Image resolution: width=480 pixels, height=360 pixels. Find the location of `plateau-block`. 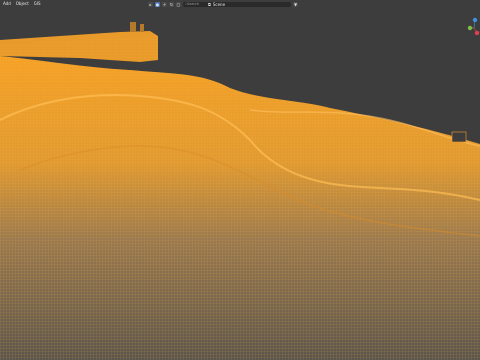

plateau-block is located at coordinates (79, 42).